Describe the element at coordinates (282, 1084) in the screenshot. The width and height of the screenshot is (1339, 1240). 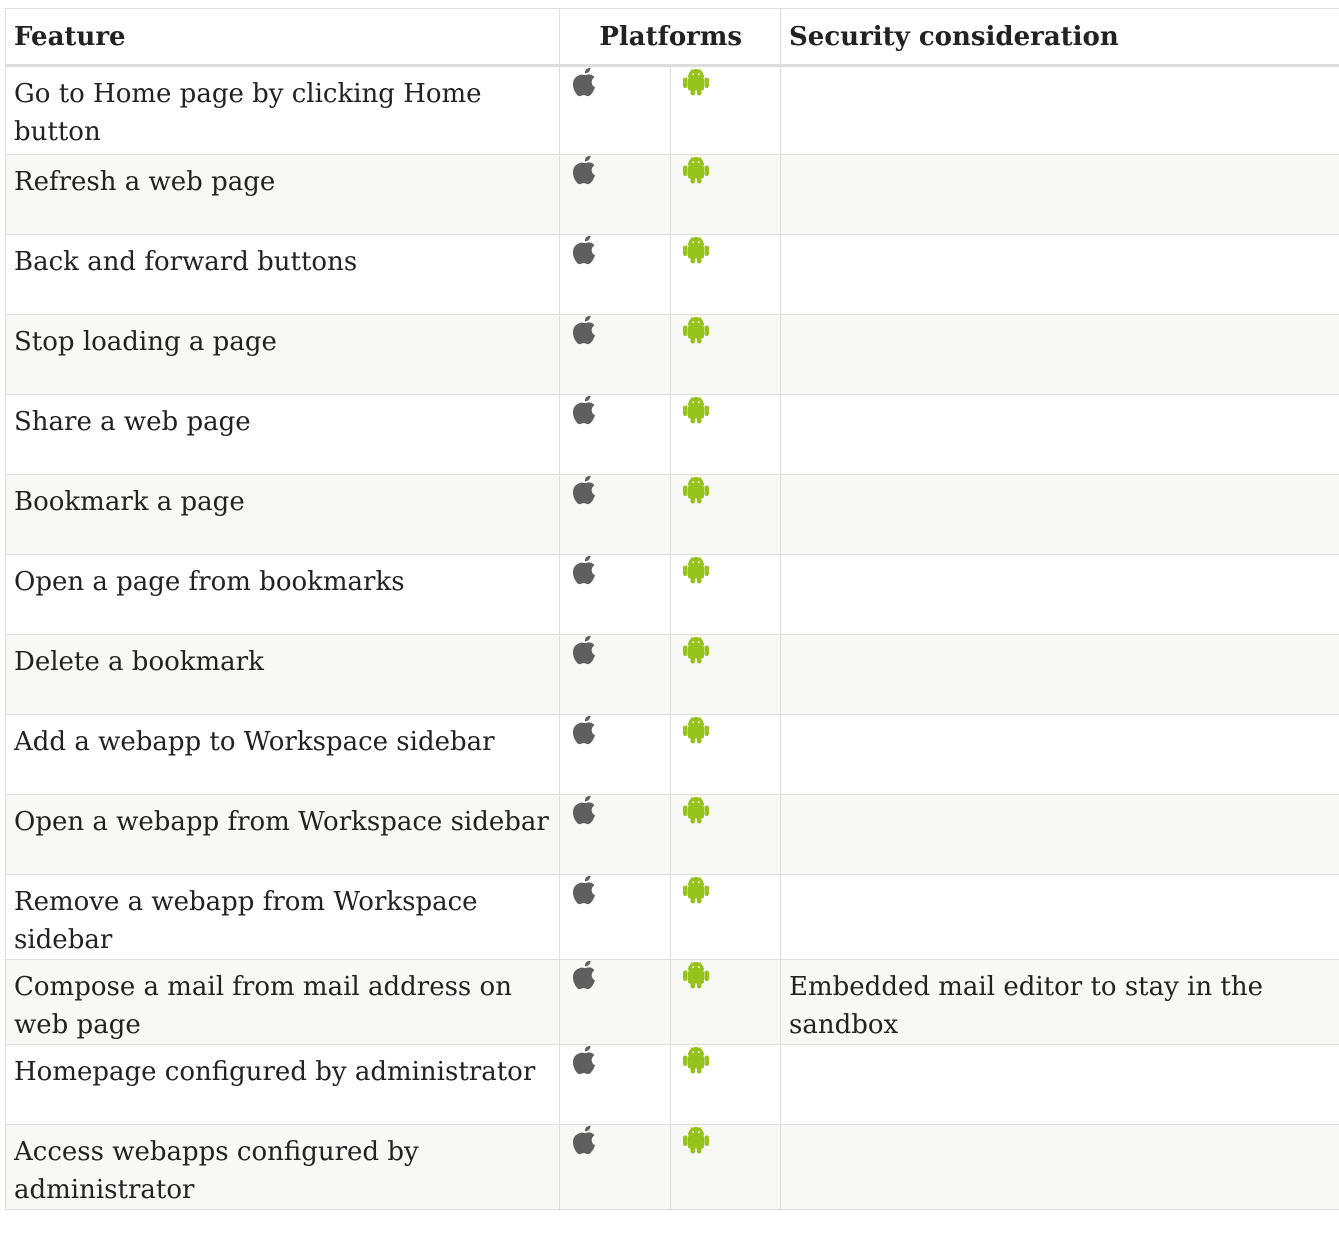
I see `feature-cell: Homepage configured by administrator` at that location.